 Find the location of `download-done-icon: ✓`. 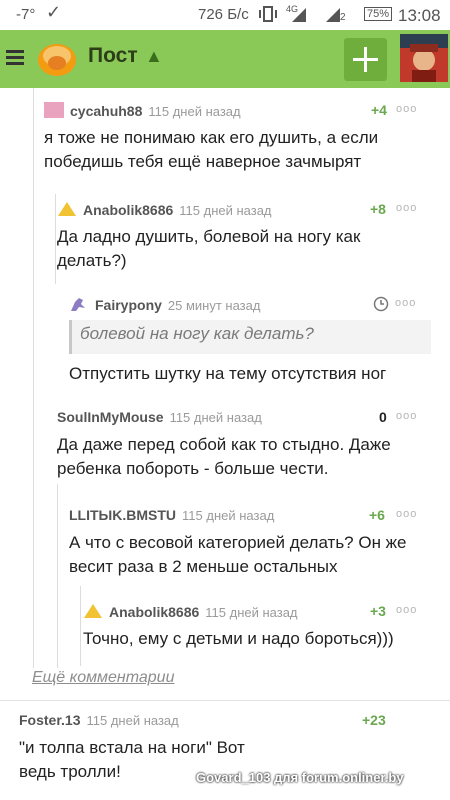

download-done-icon: ✓ is located at coordinates (54, 12).